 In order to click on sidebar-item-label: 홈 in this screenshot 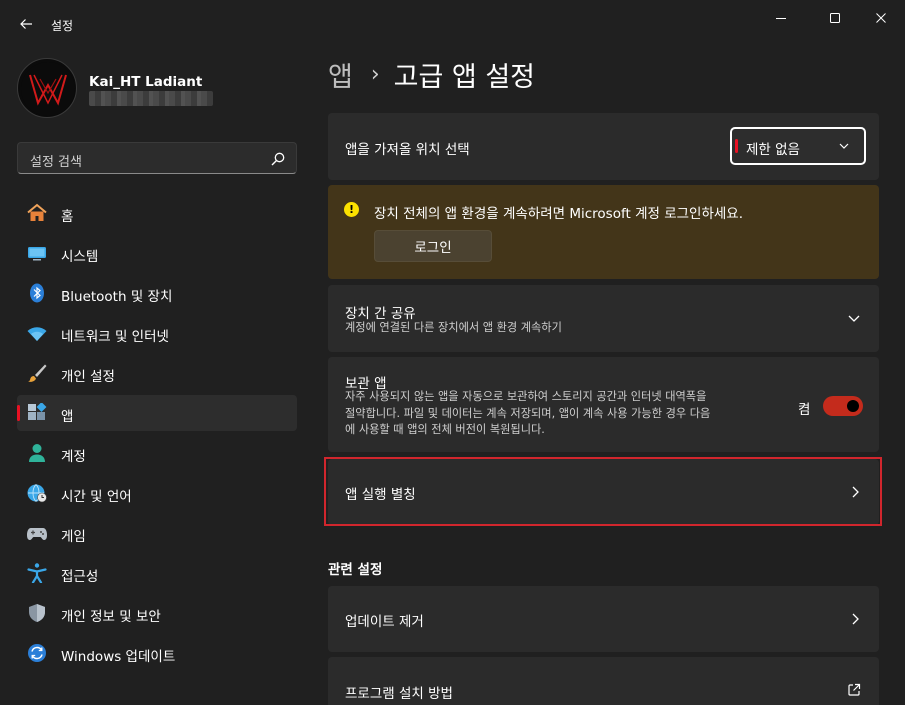, I will do `click(67, 217)`.